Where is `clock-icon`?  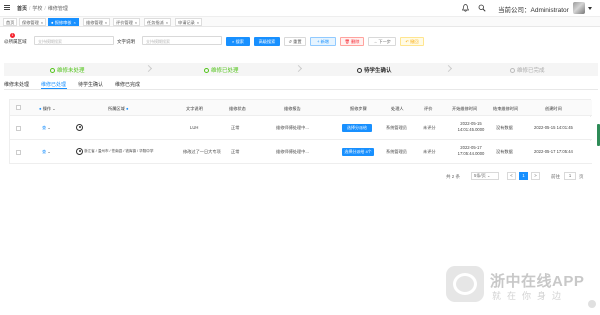
clock-icon is located at coordinates (359, 70).